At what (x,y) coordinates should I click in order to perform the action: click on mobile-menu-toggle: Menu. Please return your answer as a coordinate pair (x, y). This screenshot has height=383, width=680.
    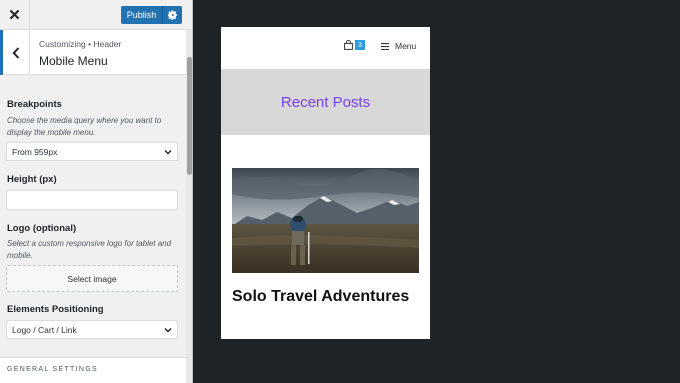
    Looking at the image, I should click on (398, 46).